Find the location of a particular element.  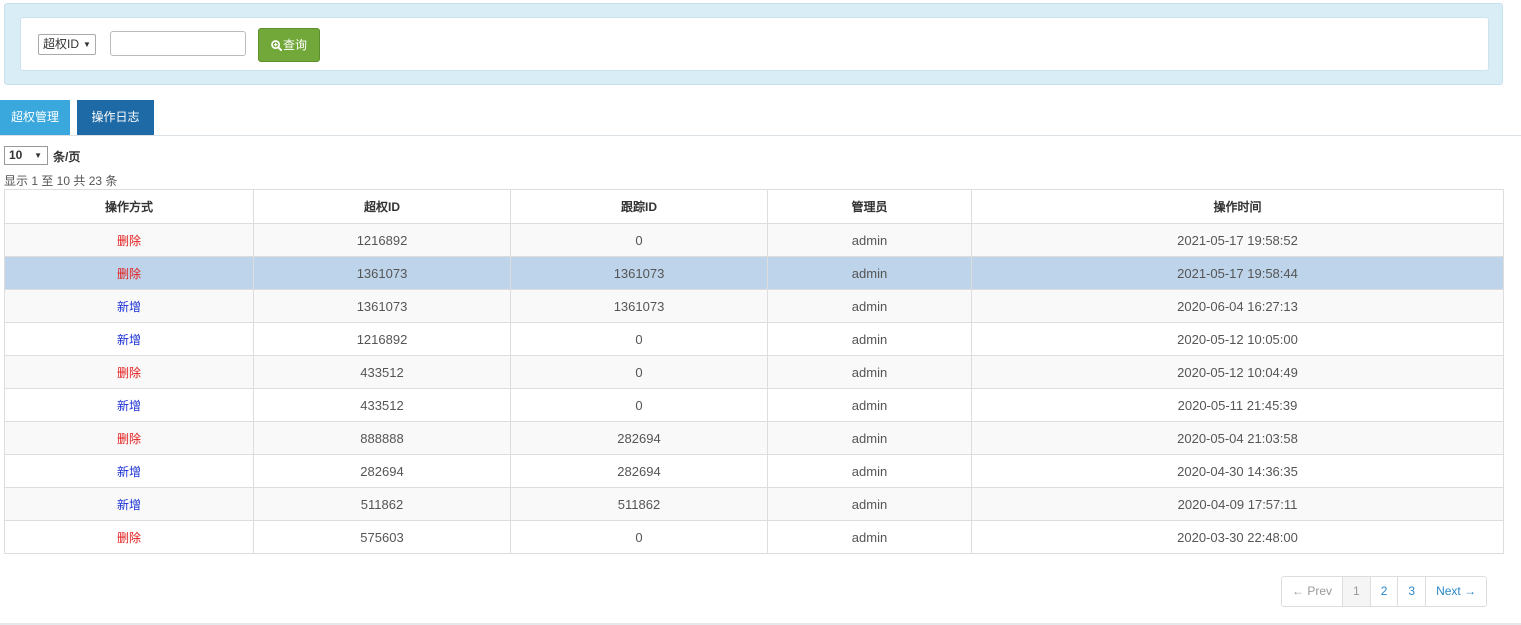

column-header-super-id: 超权ID is located at coordinates (382, 206).